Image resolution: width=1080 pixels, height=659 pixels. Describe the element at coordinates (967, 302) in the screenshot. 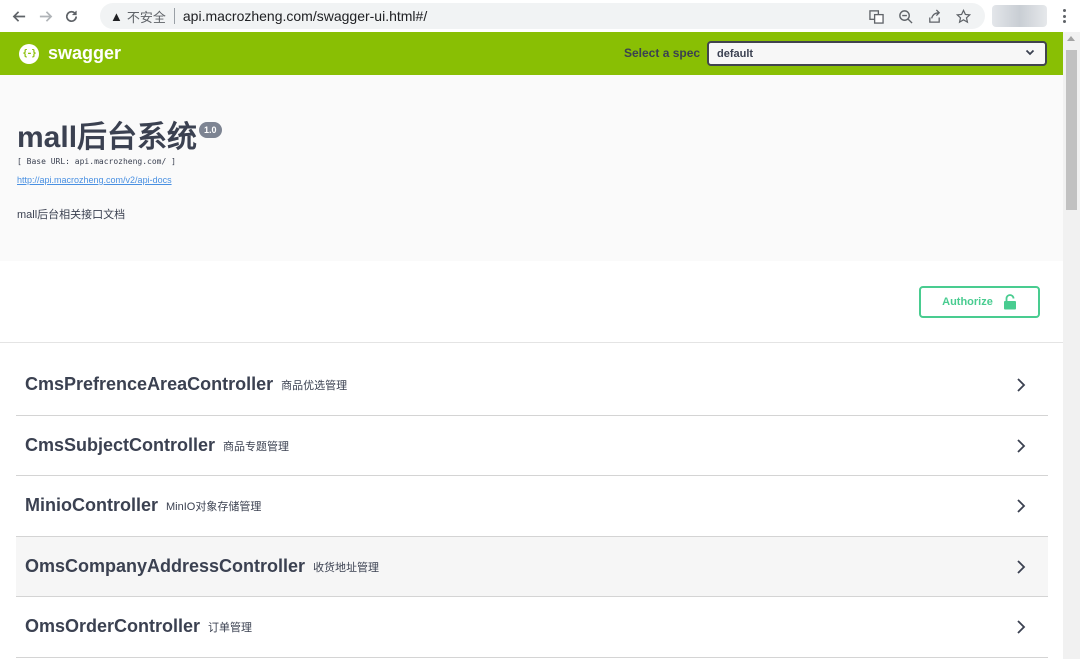

I see `authorize-label: Authorize` at that location.